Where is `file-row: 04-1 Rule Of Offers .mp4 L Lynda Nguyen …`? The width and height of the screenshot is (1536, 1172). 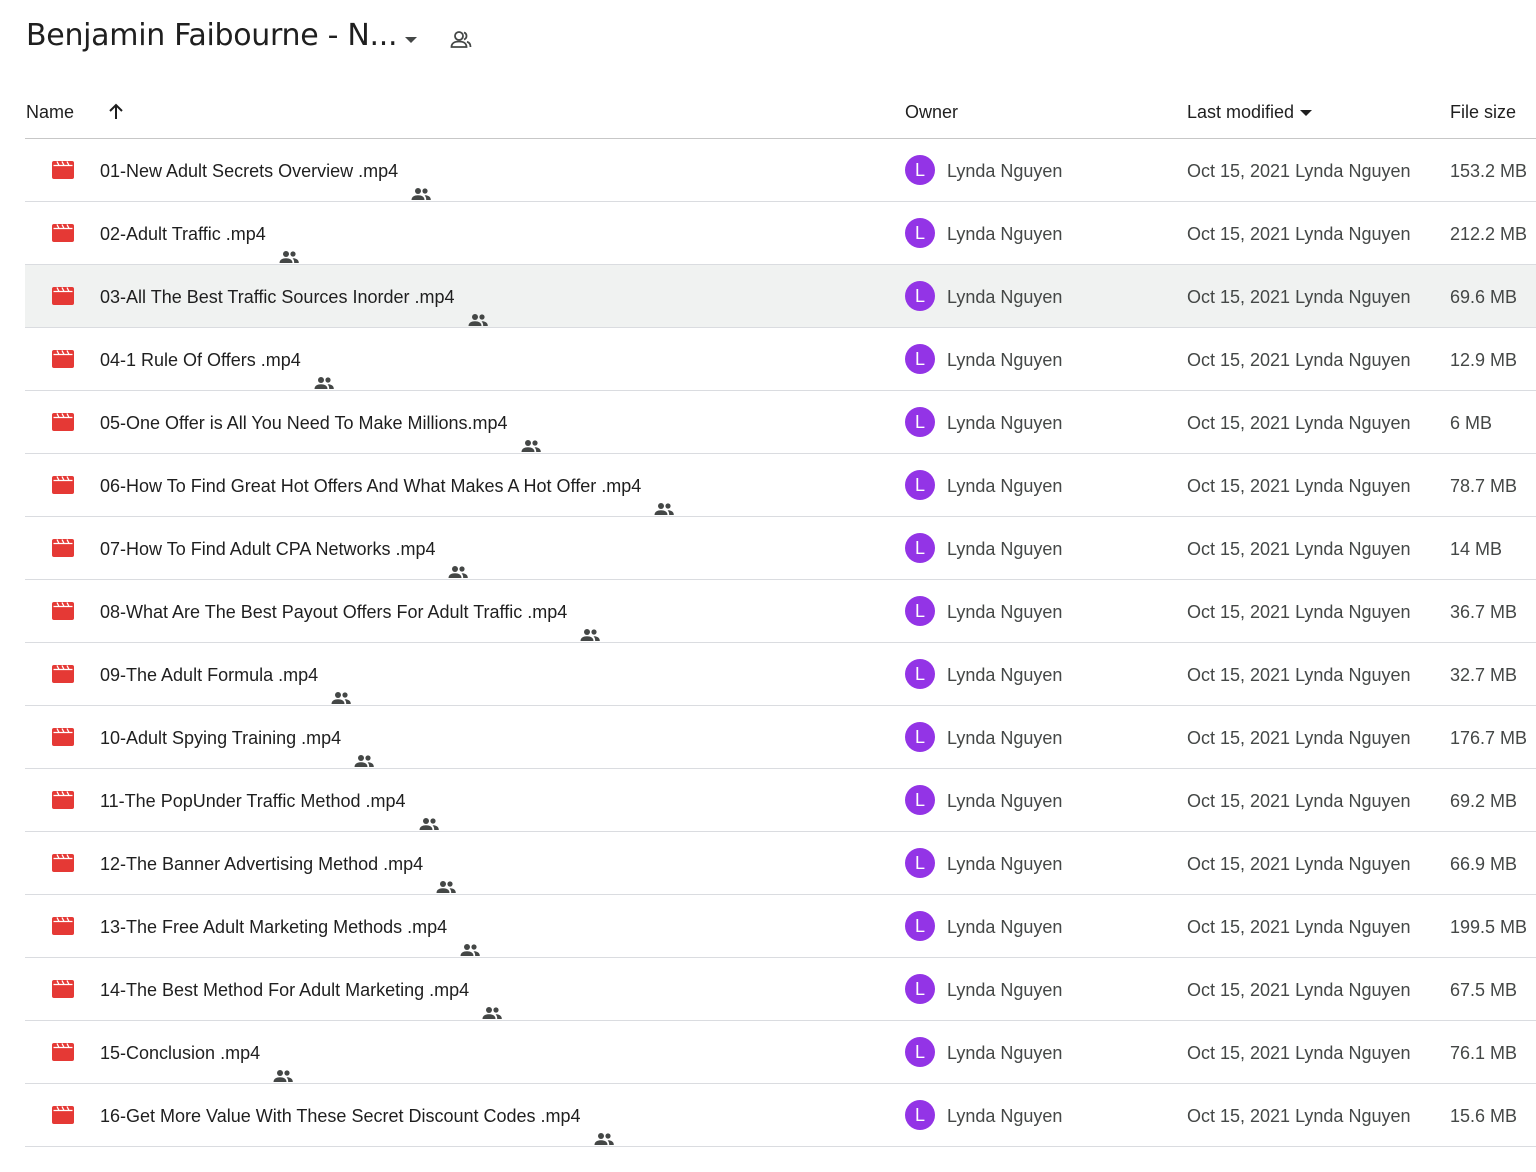 file-row: 04-1 Rule Of Offers .mp4 L Lynda Nguyen … is located at coordinates (780, 359).